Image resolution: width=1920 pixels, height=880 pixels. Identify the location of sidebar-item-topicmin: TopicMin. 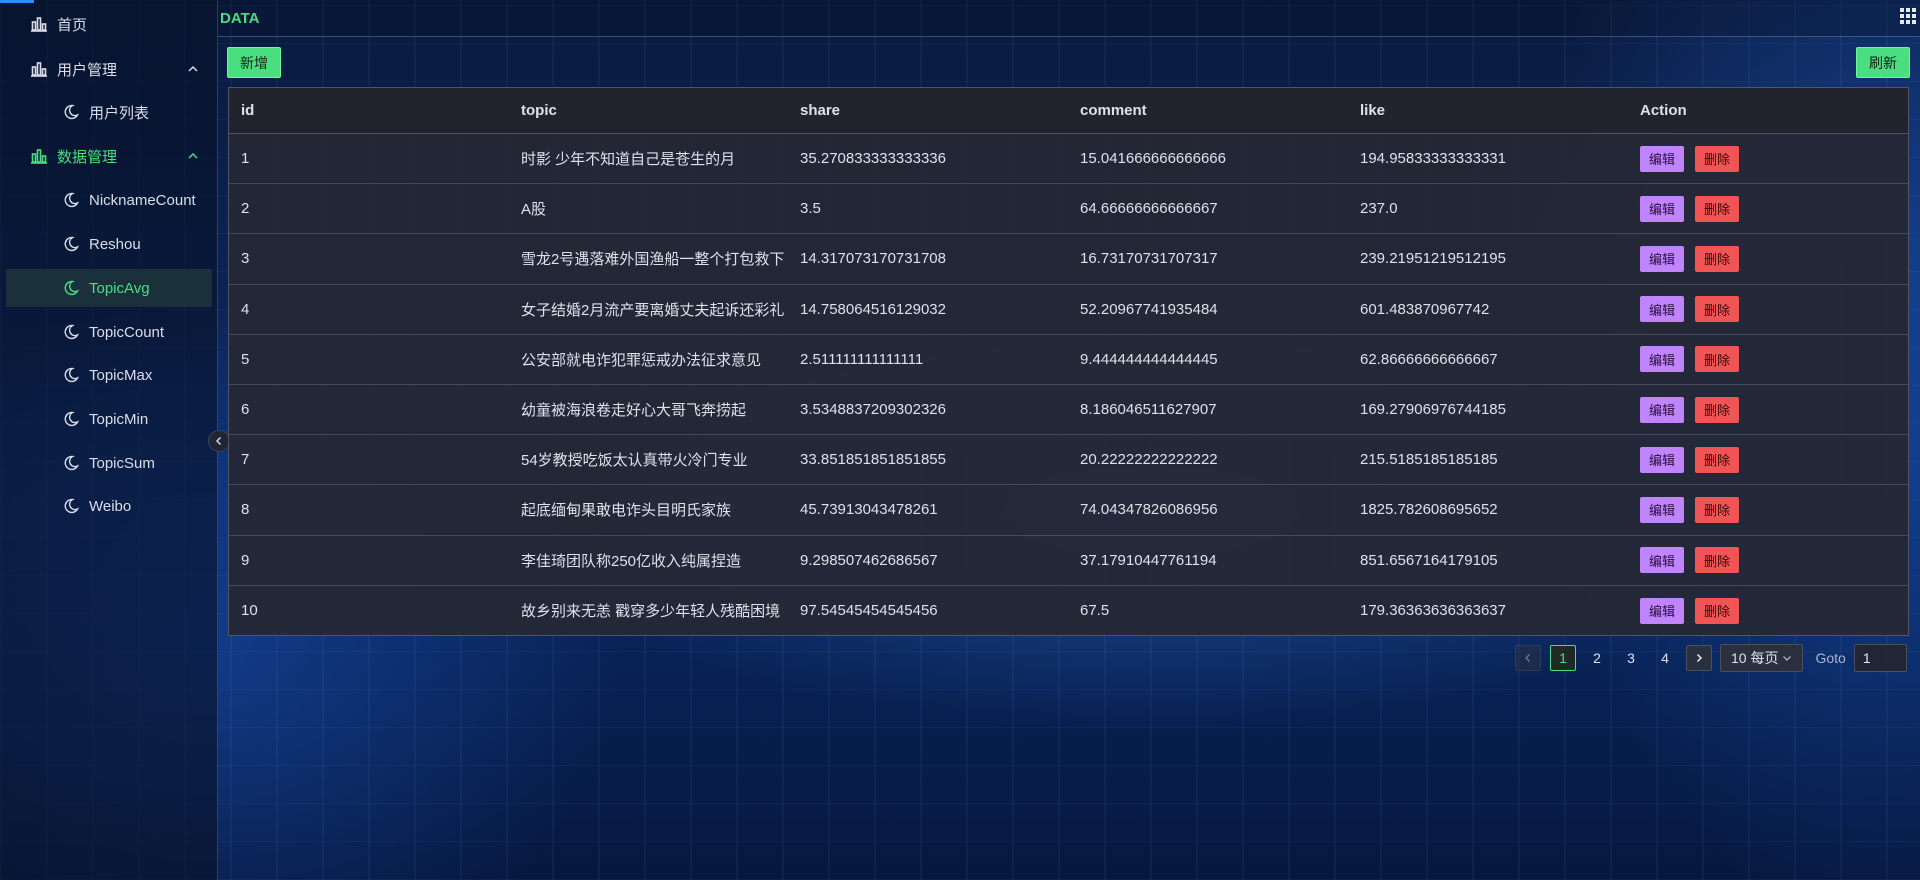
(109, 419).